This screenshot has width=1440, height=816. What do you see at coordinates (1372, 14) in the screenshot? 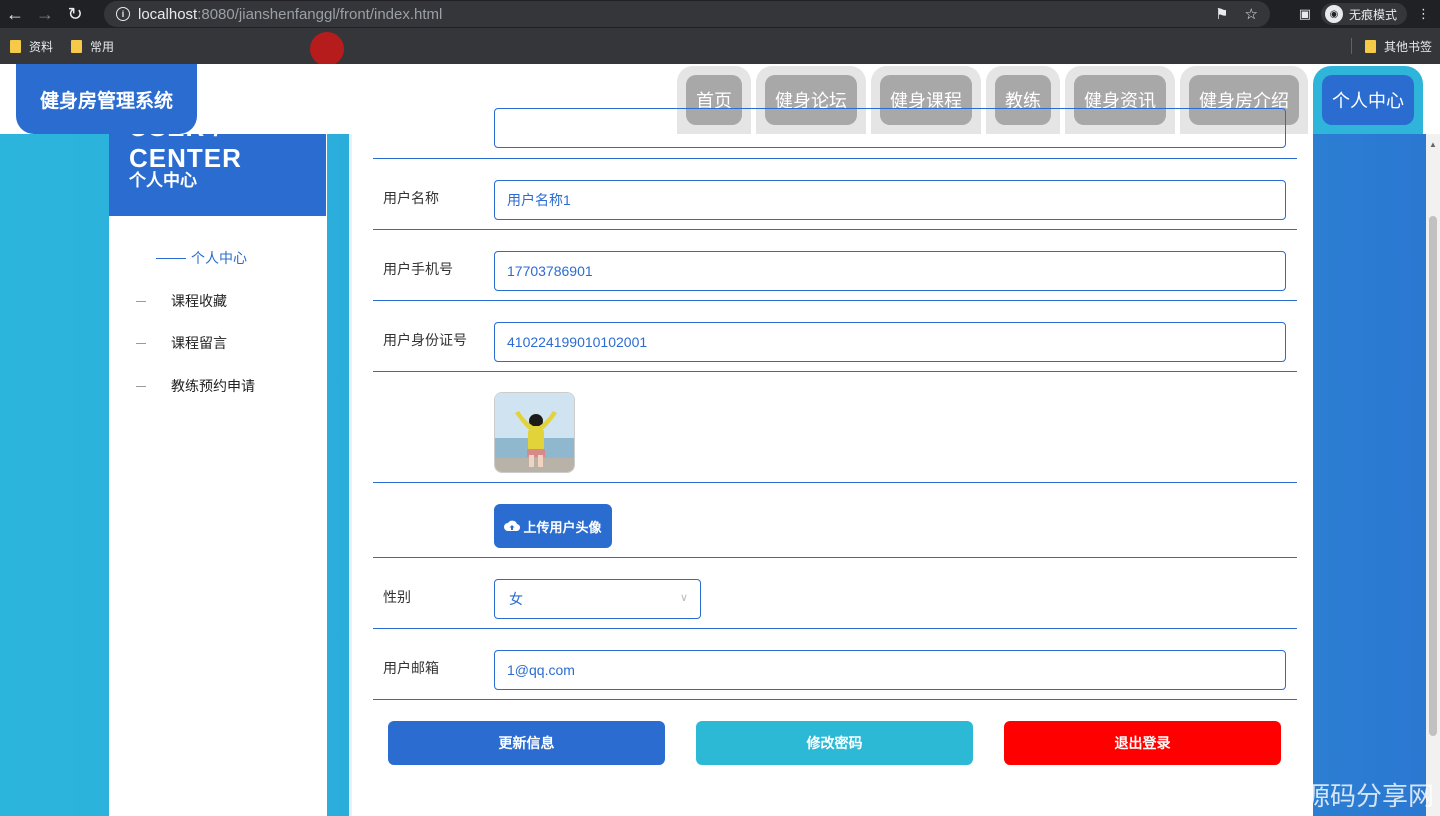
I see `incognito-label: 无痕模式` at bounding box center [1372, 14].